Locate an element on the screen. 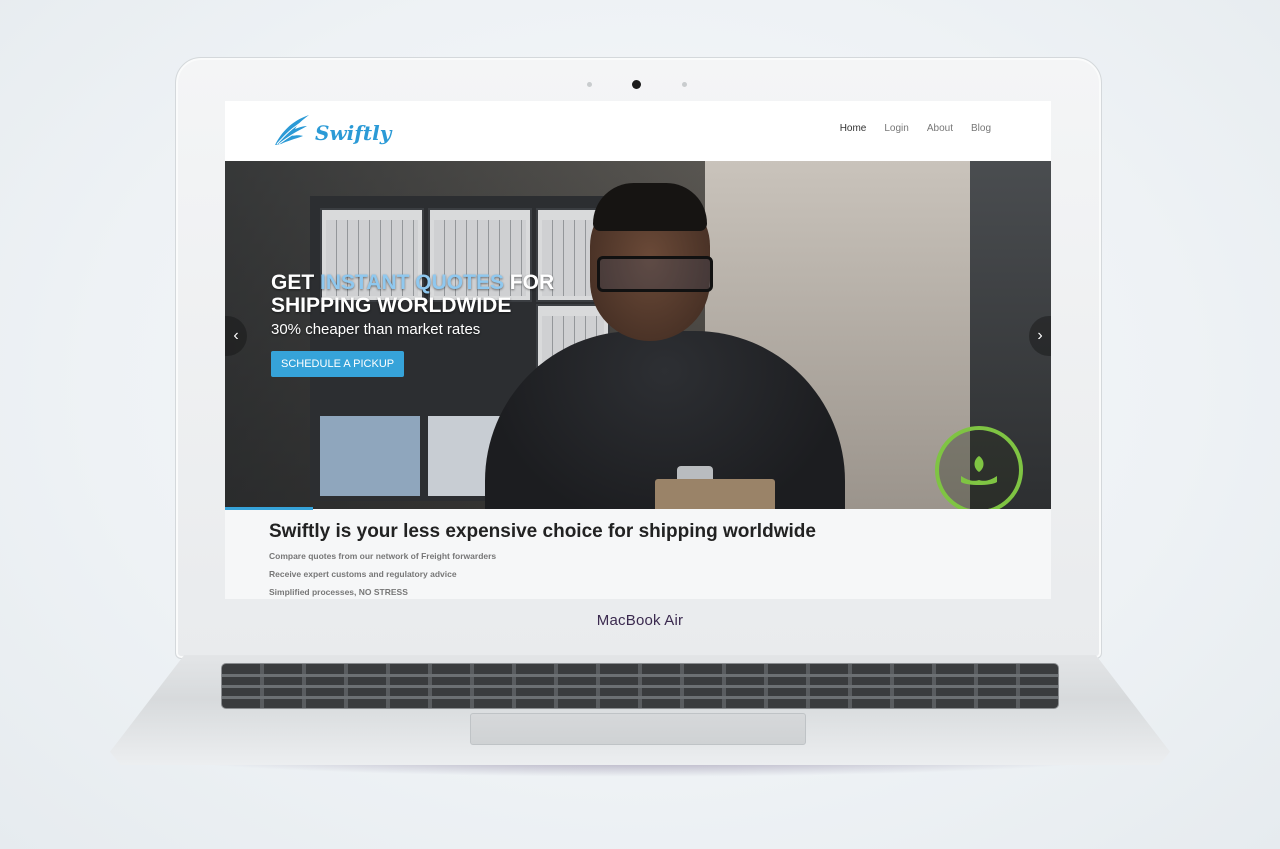  hero-subtitle: 30% cheaper than market rates is located at coordinates (376, 329).